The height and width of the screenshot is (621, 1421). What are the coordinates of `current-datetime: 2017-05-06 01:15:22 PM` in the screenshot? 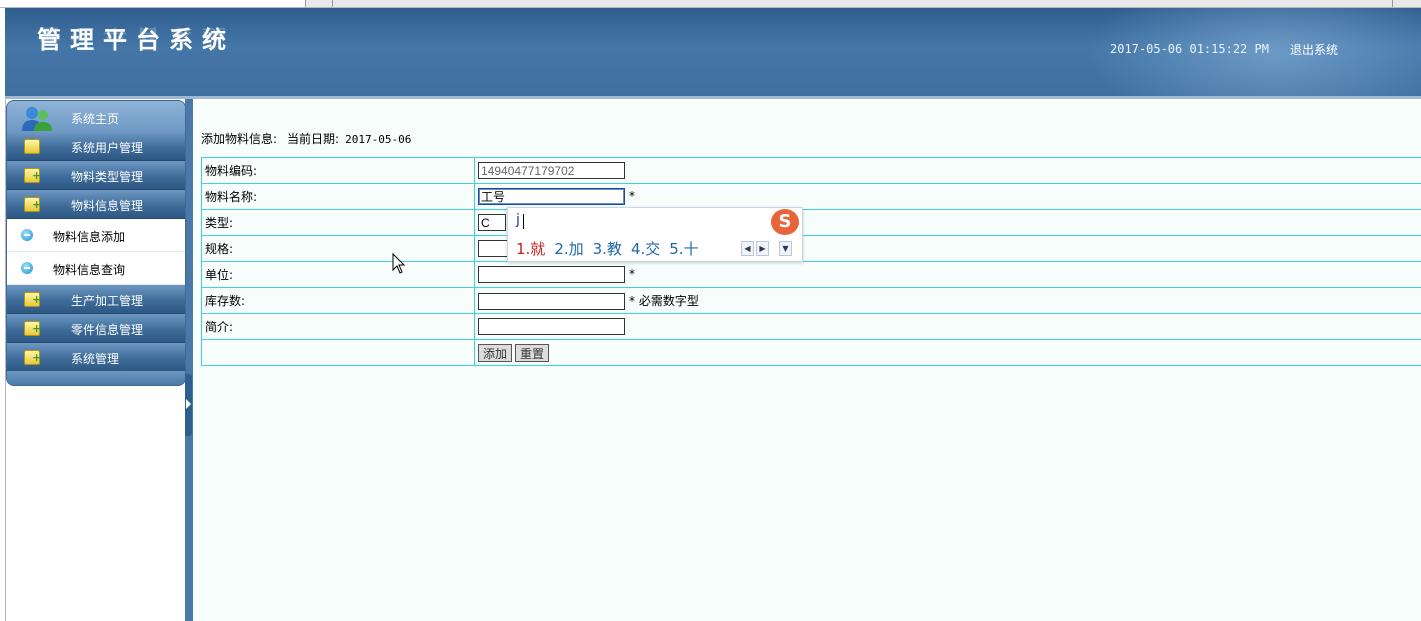 It's located at (1189, 49).